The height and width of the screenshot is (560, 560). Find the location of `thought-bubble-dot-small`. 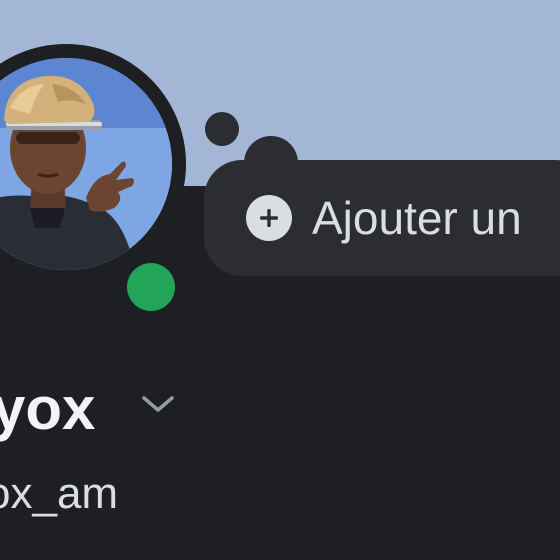

thought-bubble-dot-small is located at coordinates (222, 129).